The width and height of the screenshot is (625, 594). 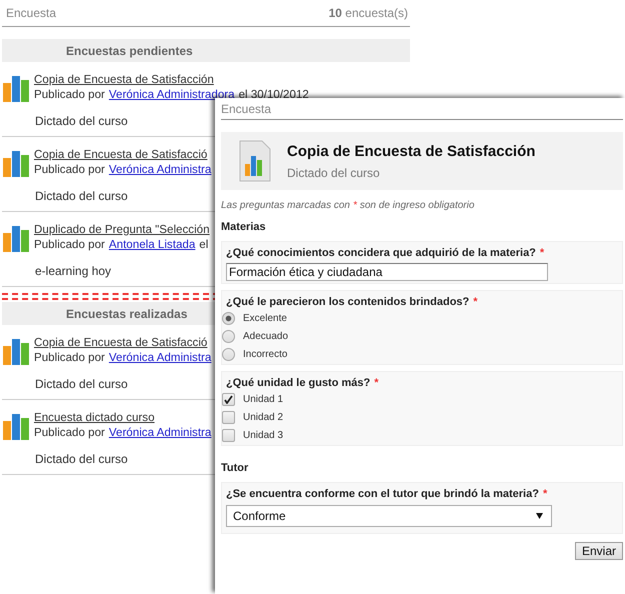 What do you see at coordinates (122, 229) in the screenshot?
I see `survey-link: Duplicado de Pregunta "Selección` at bounding box center [122, 229].